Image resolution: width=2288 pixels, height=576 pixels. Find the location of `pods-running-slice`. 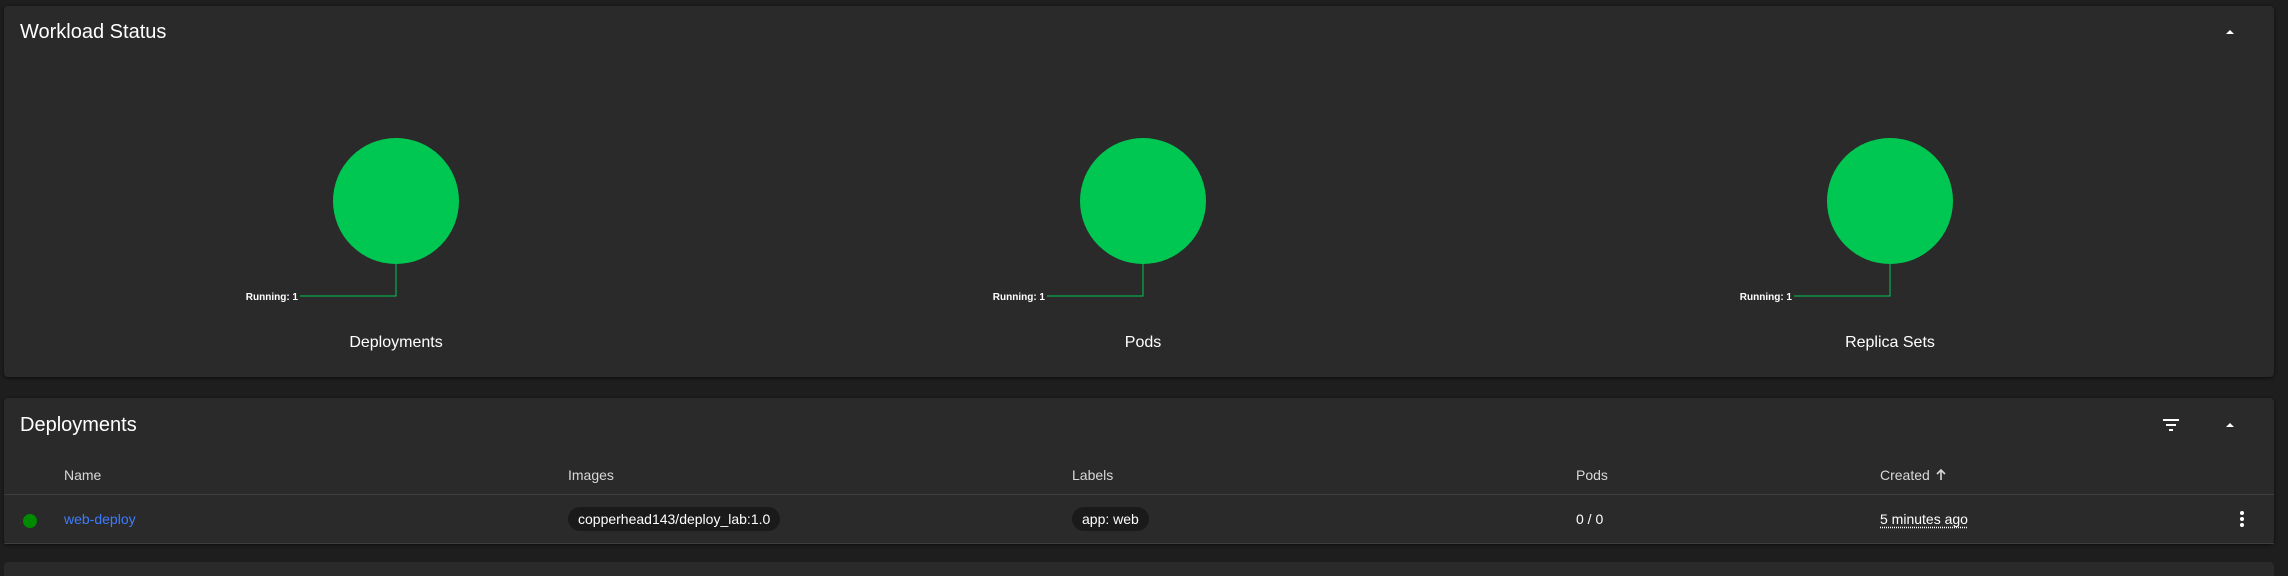

pods-running-slice is located at coordinates (1143, 201).